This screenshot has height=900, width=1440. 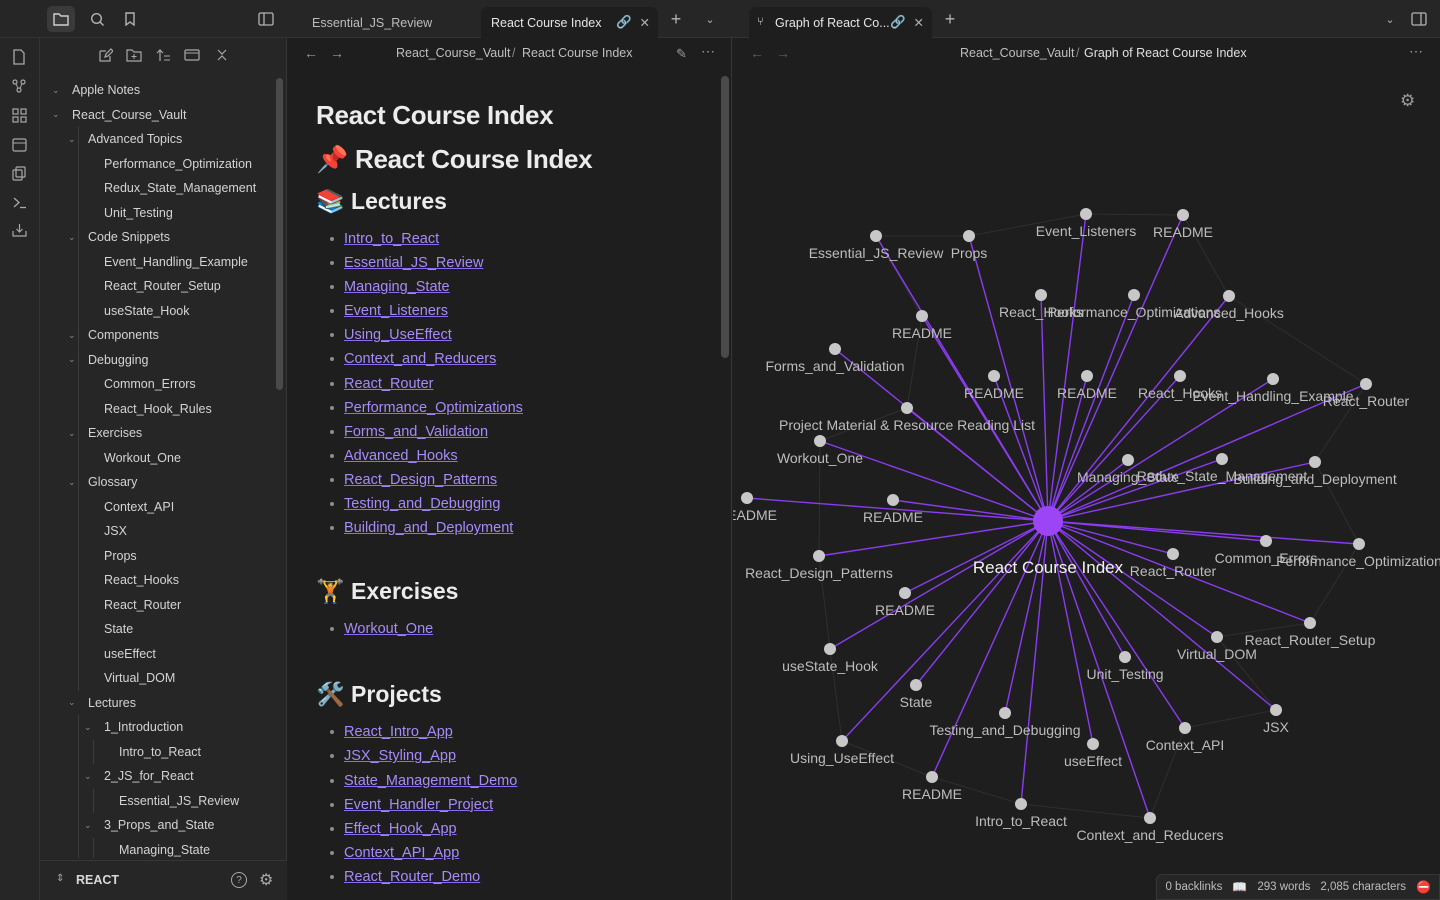 What do you see at coordinates (163, 55) in the screenshot?
I see `sort-icon` at bounding box center [163, 55].